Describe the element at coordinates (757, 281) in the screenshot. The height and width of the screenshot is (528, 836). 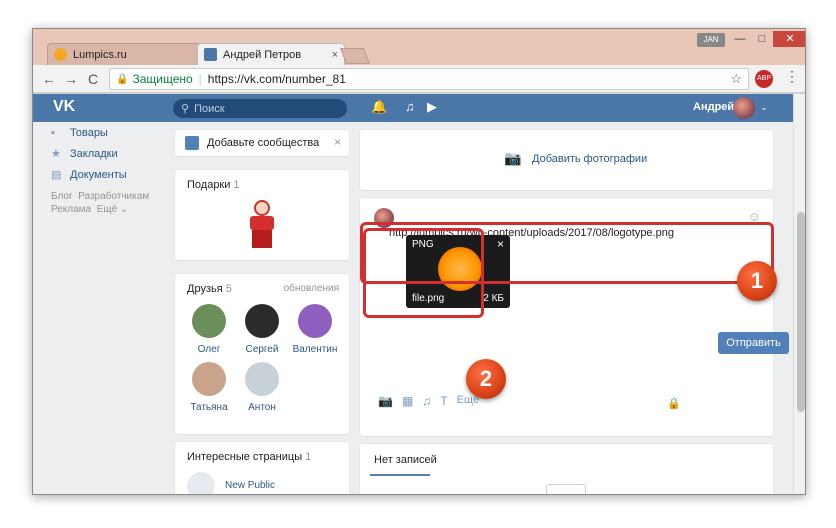
I see `annotation-badge-1: 1` at that location.